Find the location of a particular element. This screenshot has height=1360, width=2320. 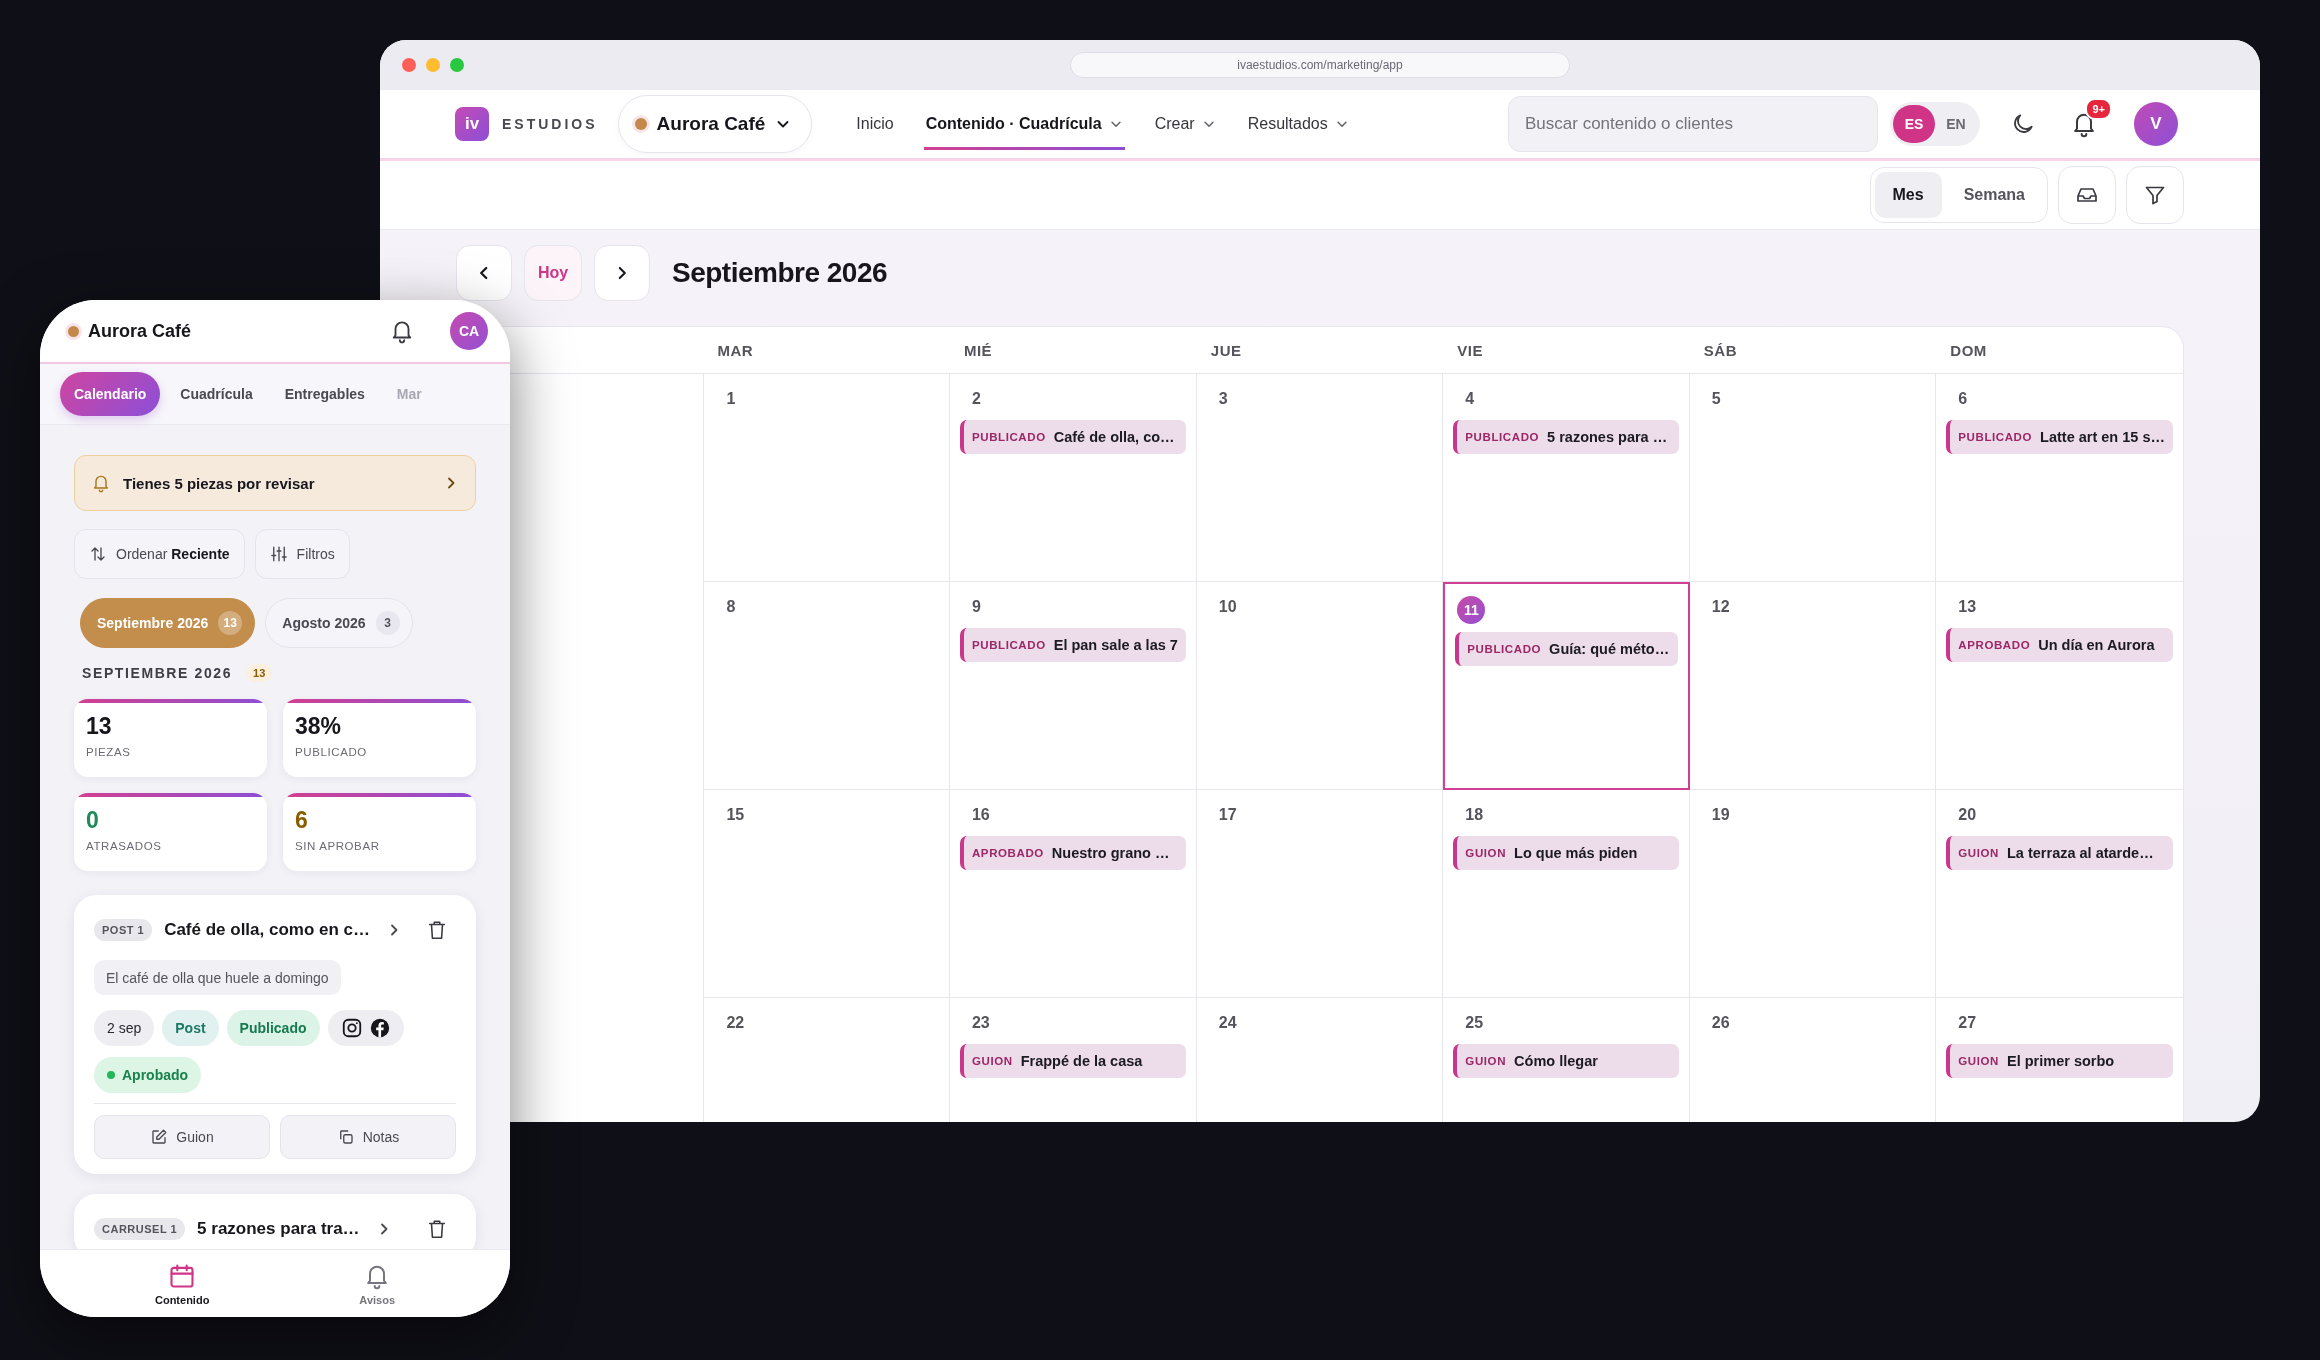

close-window-icon is located at coordinates (409, 65).